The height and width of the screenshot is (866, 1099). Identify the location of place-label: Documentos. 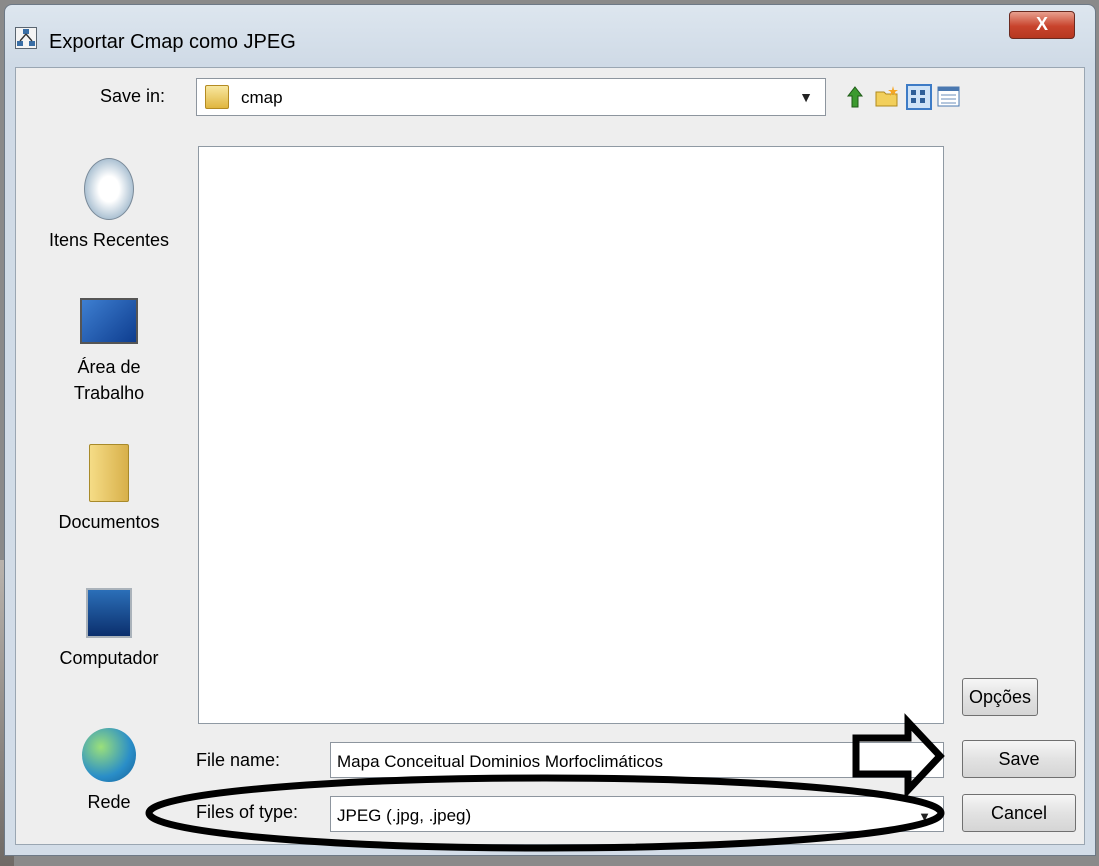
(109, 522).